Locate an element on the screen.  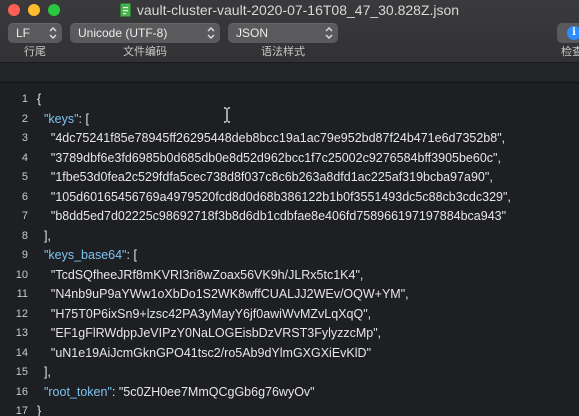
code-text: } is located at coordinates (39, 410).